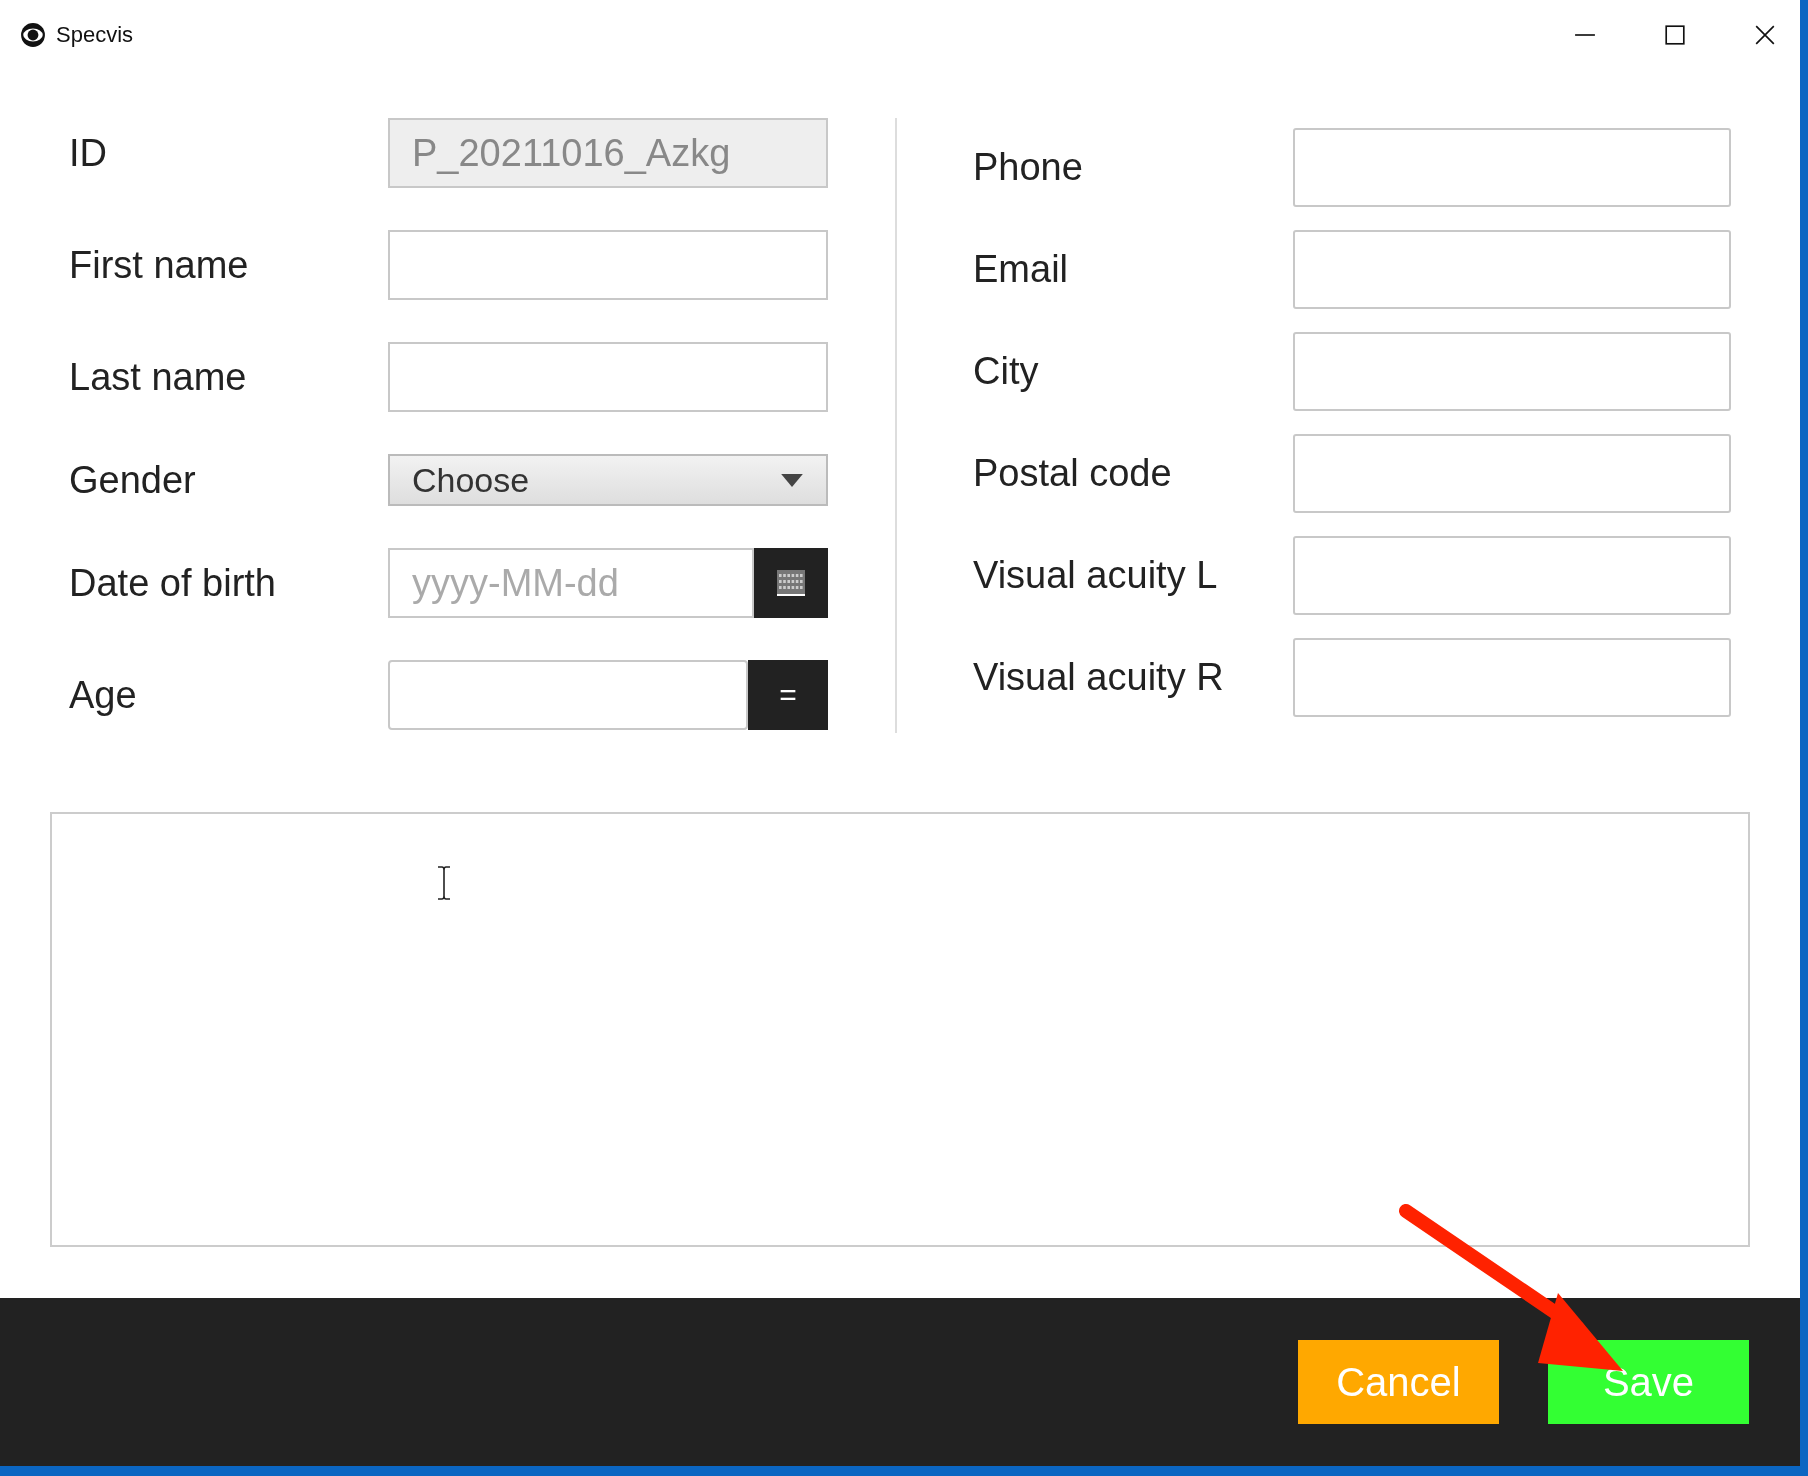 The height and width of the screenshot is (1476, 1808). What do you see at coordinates (103, 695) in the screenshot?
I see `field-label: Age` at bounding box center [103, 695].